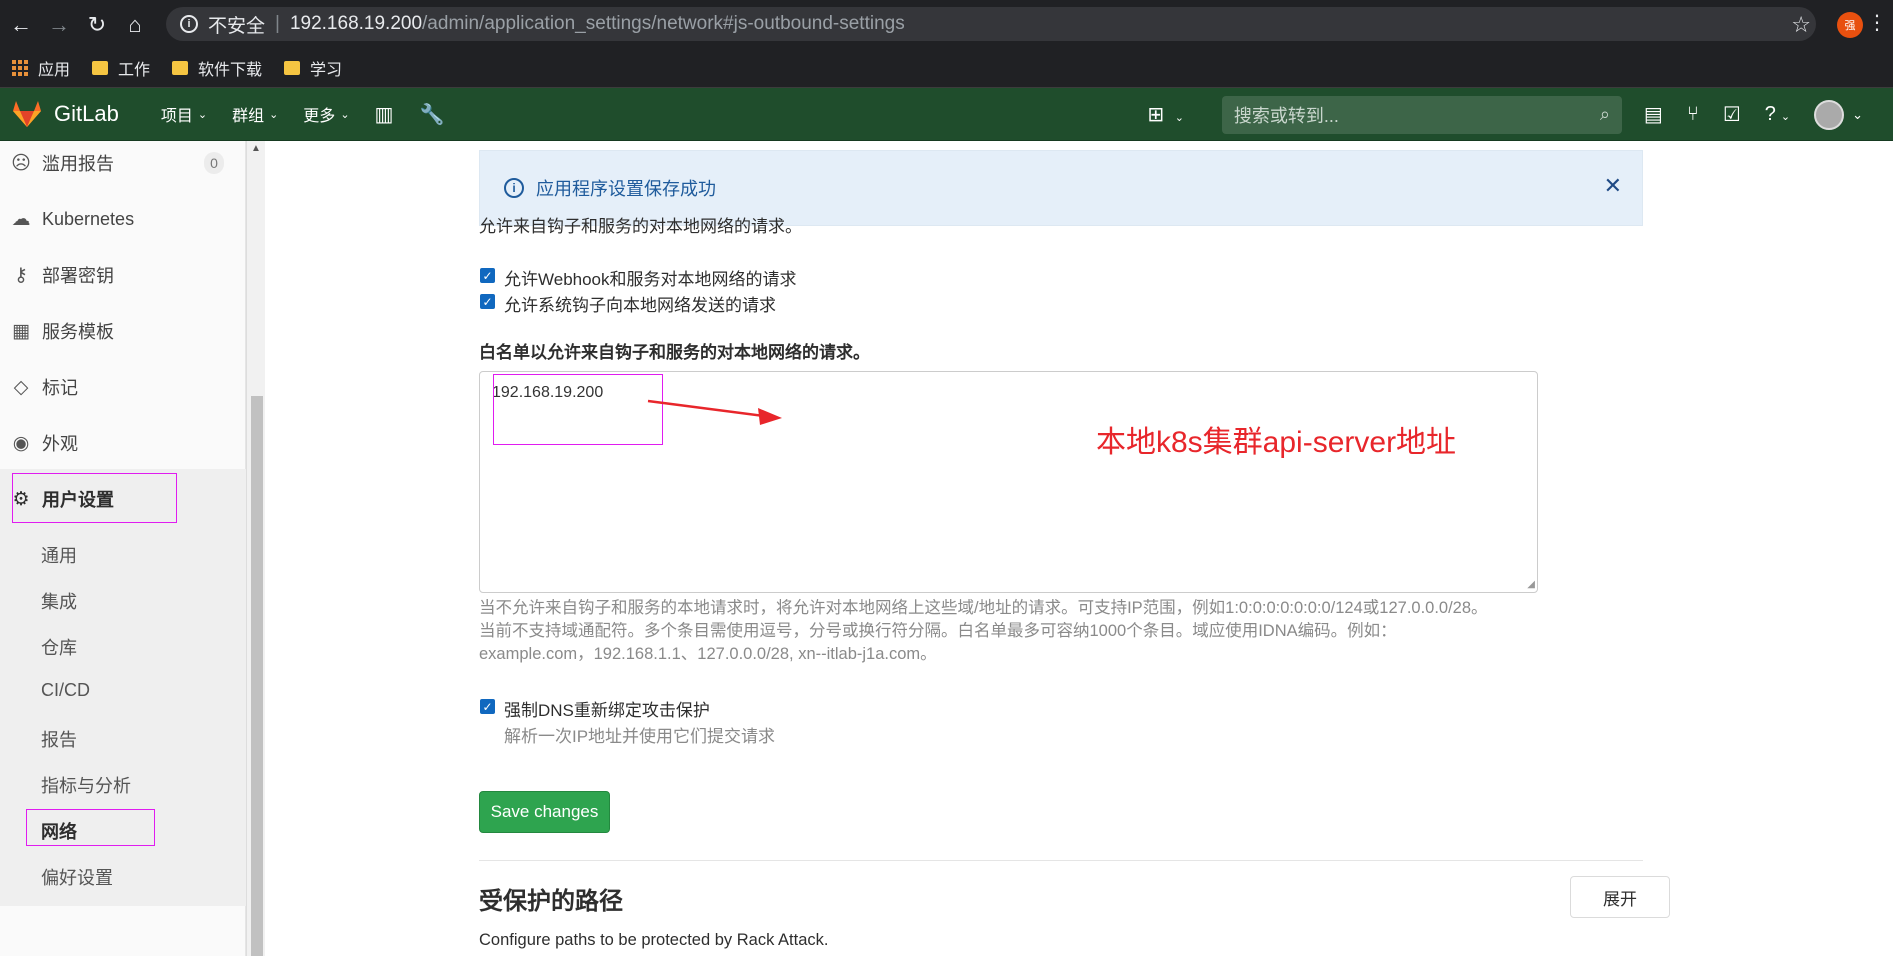 This screenshot has height=956, width=1893. What do you see at coordinates (97, 25) in the screenshot?
I see `reload-icon: ↻` at bounding box center [97, 25].